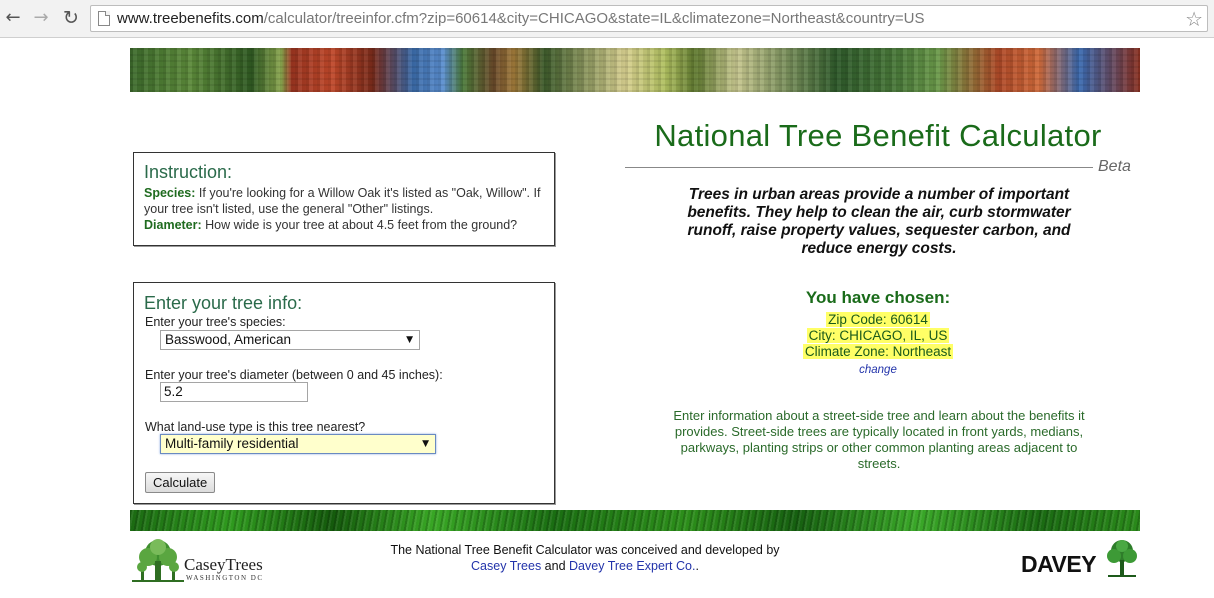  Describe the element at coordinates (255, 427) in the screenshot. I see `landuse-label: What land-use type is this tree nearest?` at that location.